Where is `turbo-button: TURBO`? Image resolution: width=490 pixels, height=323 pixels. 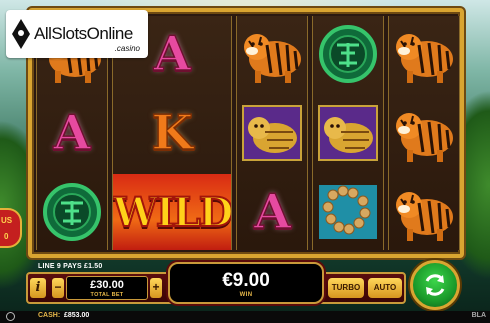
turbo-button: TURBO is located at coordinates (346, 288).